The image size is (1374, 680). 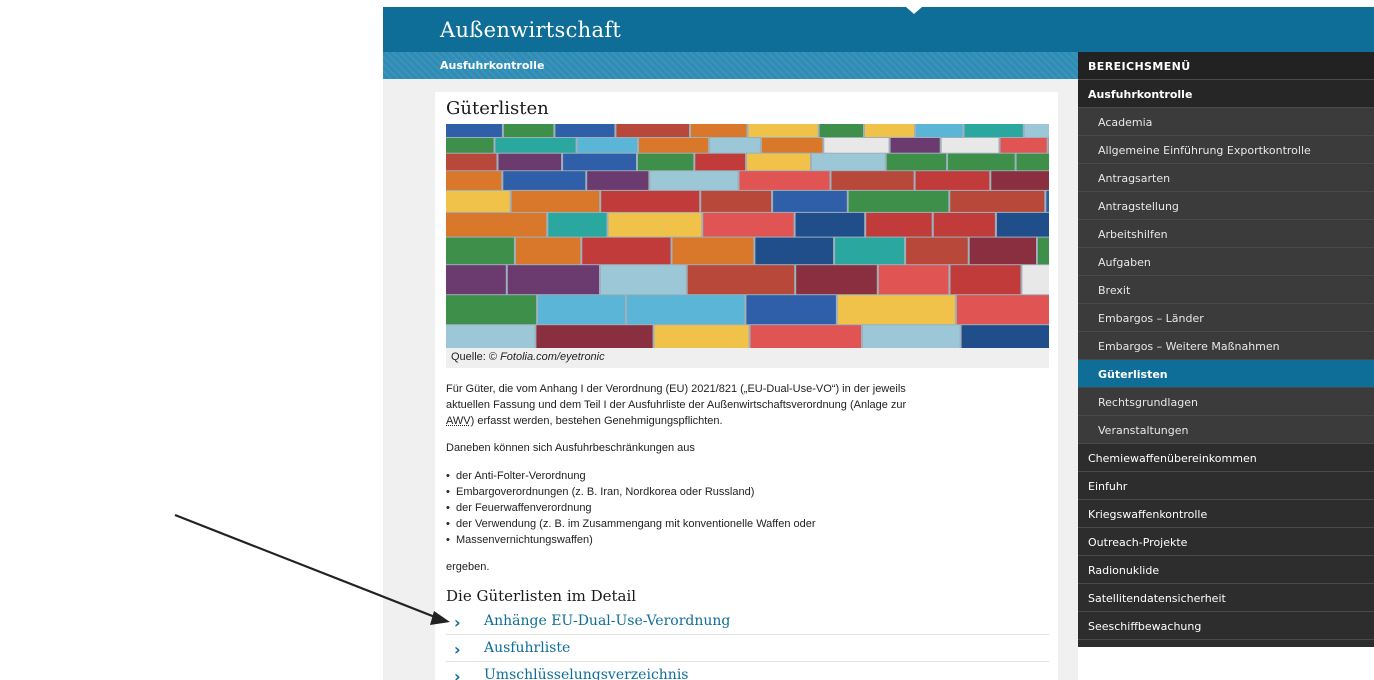 What do you see at coordinates (1226, 346) in the screenshot?
I see `menu-item-embargos-massnahmen: Embargos – Weitere Maßnahmen` at bounding box center [1226, 346].